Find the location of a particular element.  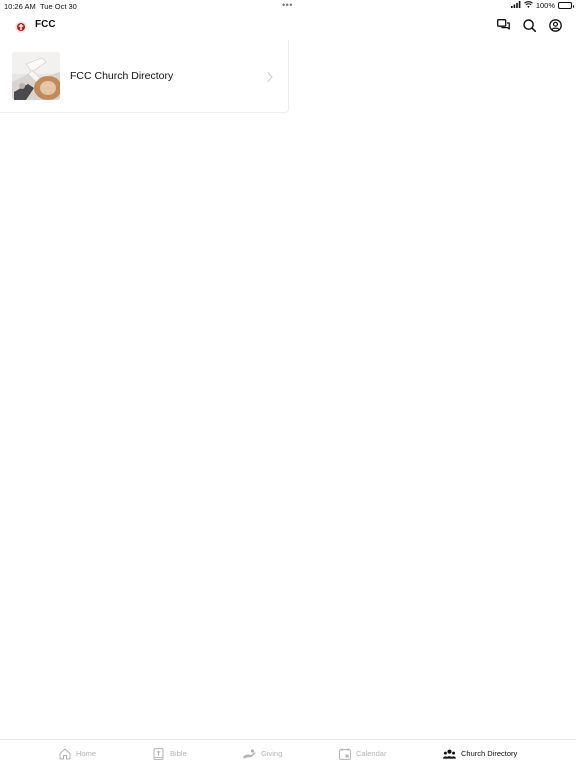

tab-giving-label: Giving is located at coordinates (272, 753).